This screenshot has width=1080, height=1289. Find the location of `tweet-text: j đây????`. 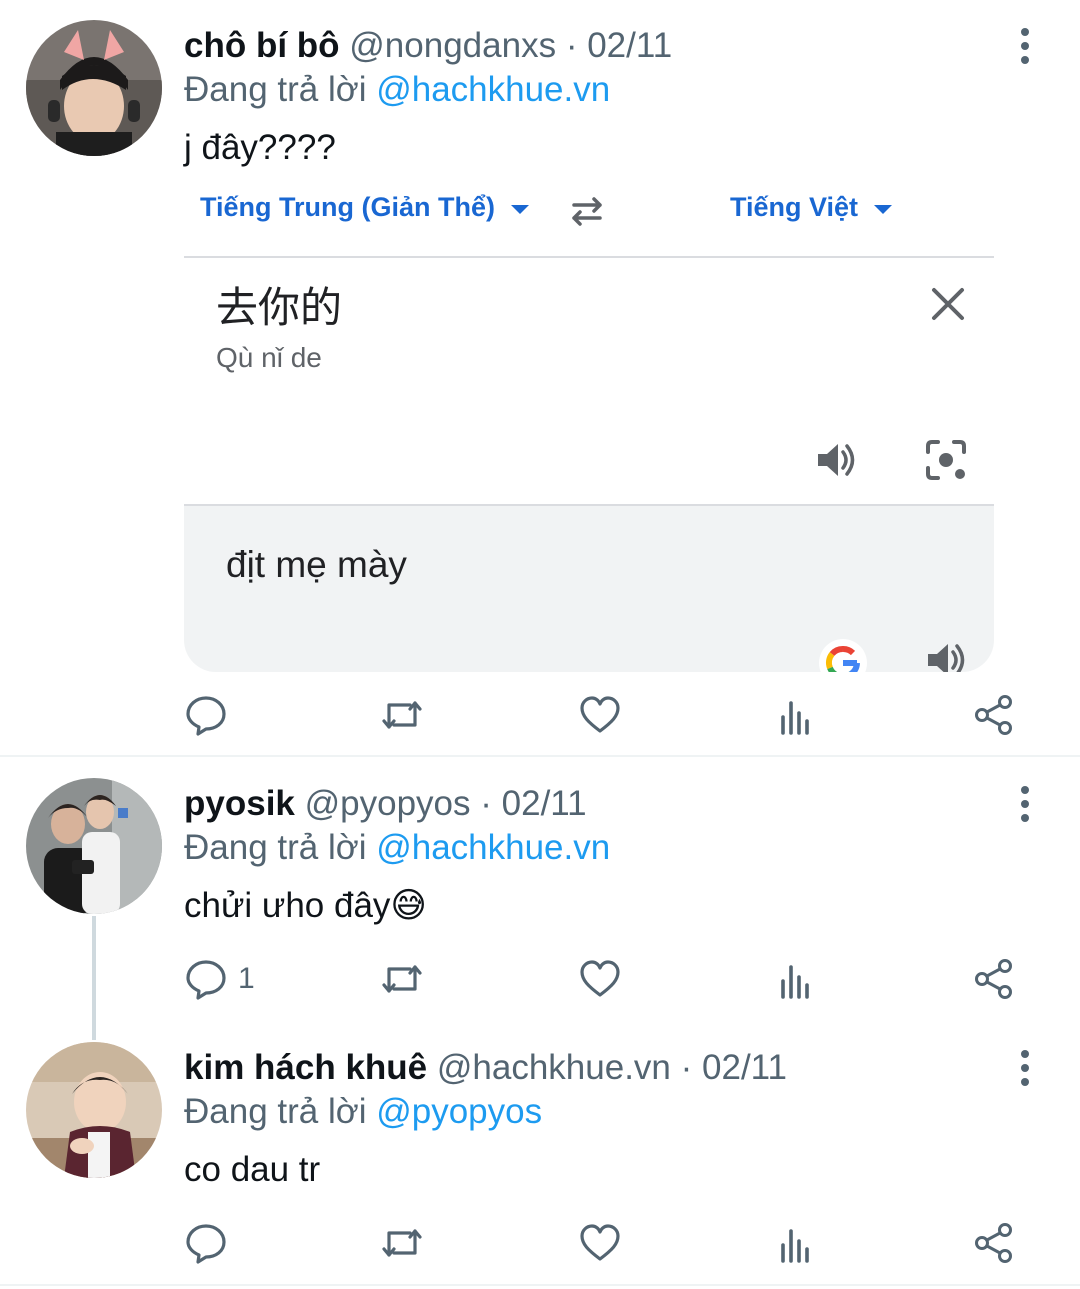

tweet-text: j đây???? is located at coordinates (260, 147).